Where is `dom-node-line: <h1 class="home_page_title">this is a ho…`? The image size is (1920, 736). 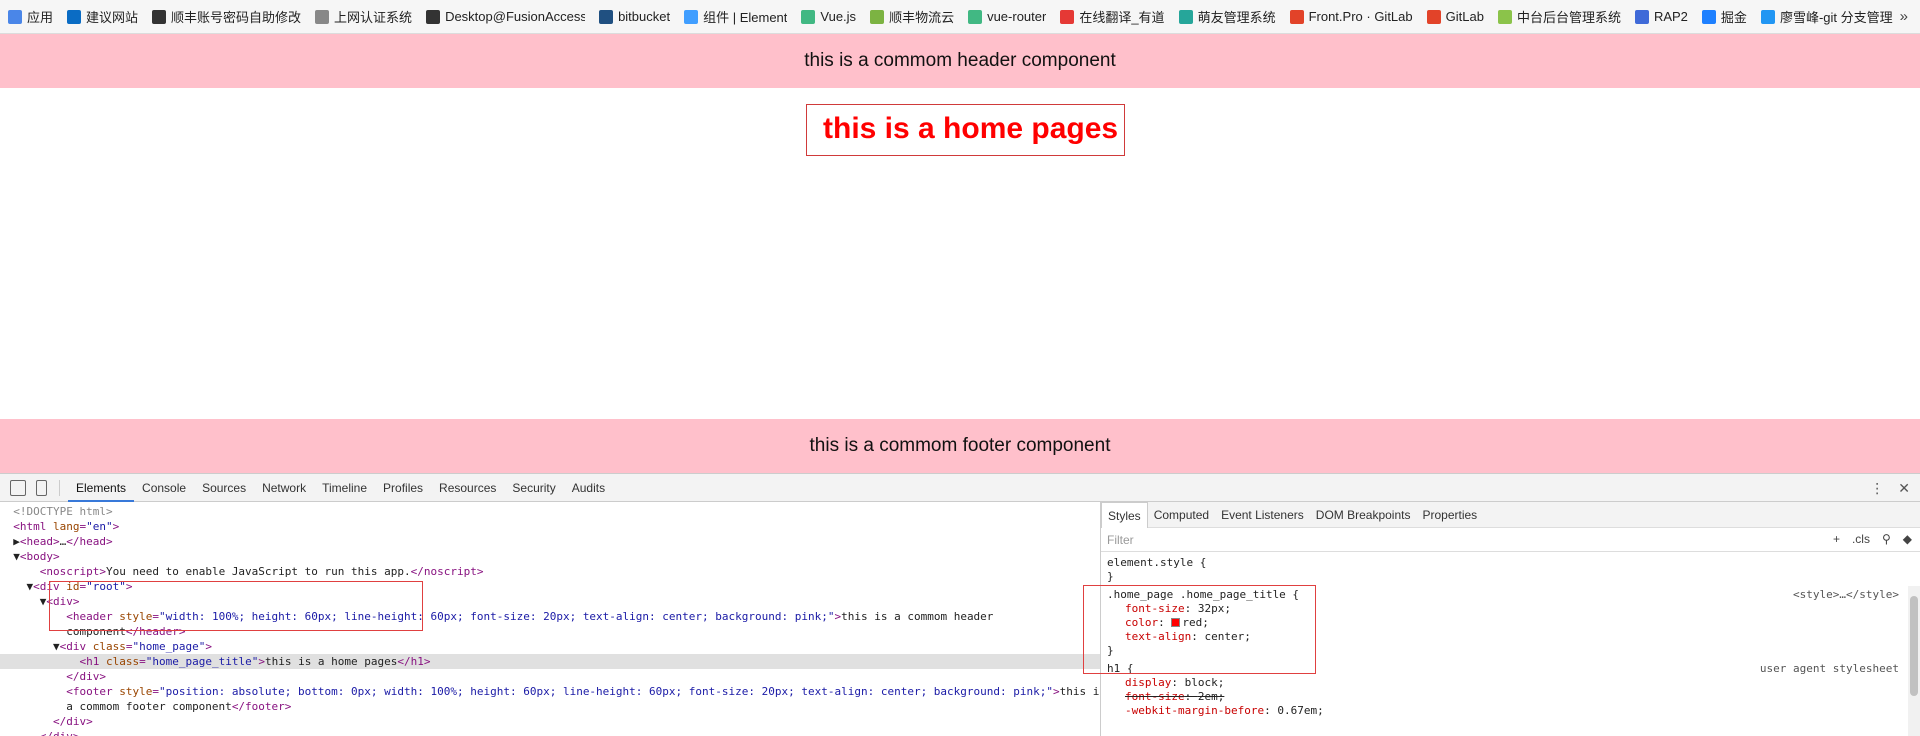
dom-node-line: <h1 class="home_page_title">this is a ho… is located at coordinates (550, 661).